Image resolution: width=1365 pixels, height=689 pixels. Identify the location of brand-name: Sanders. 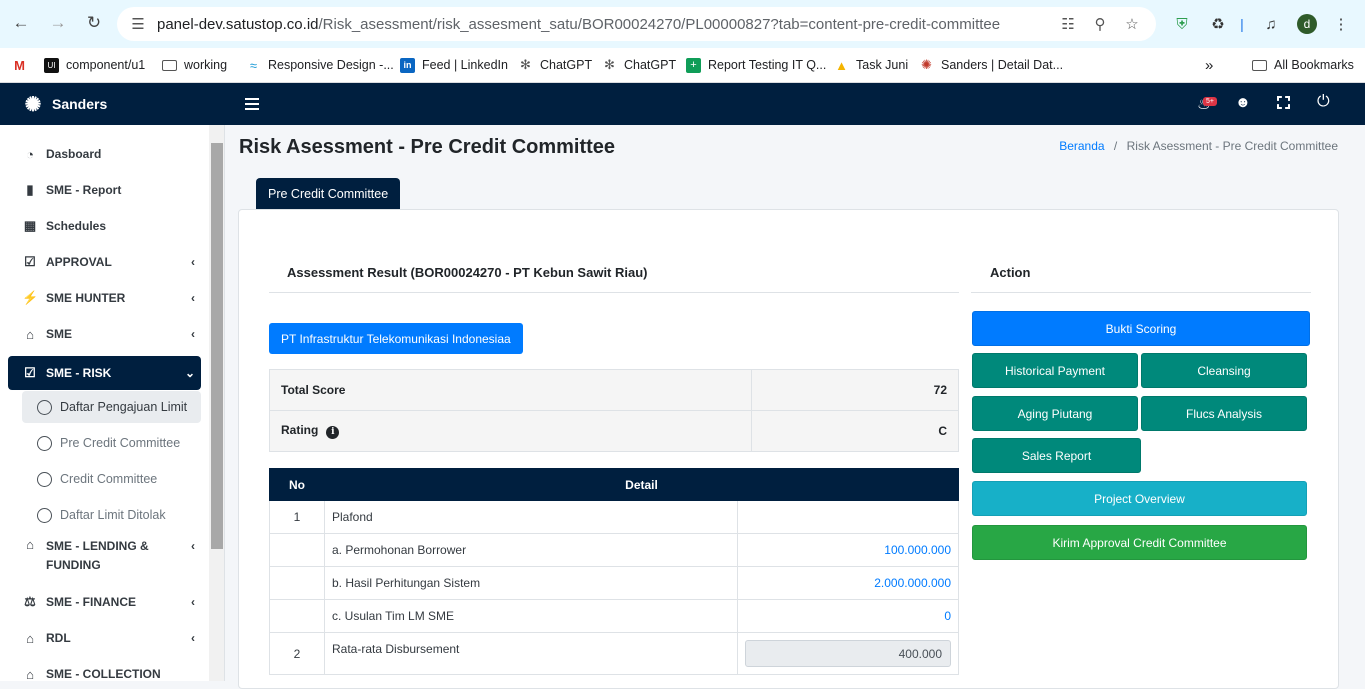
(80, 104).